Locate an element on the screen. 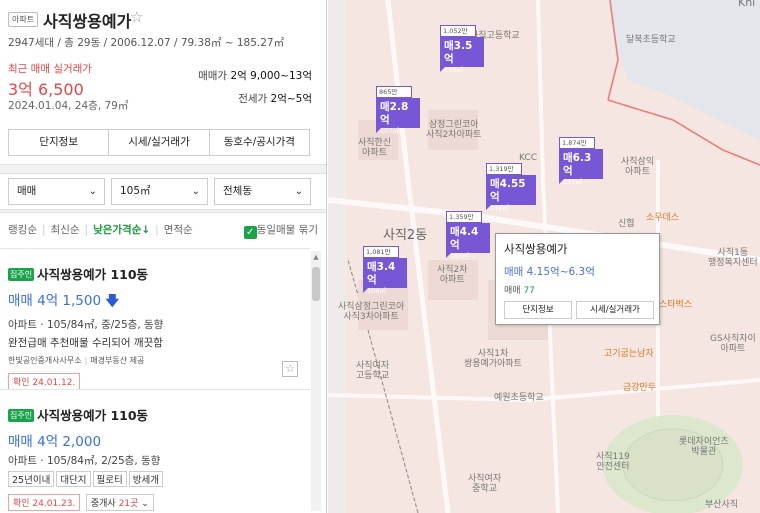  price-marker: 1,359만 매4.4억 107㎡ is located at coordinates (468, 235).